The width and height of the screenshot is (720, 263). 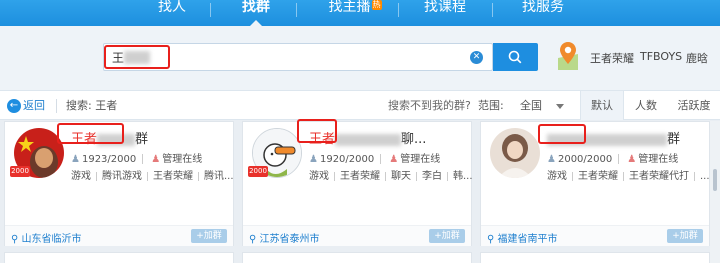 What do you see at coordinates (445, 13) in the screenshot?
I see `tab-find-courses: 找课程` at bounding box center [445, 13].